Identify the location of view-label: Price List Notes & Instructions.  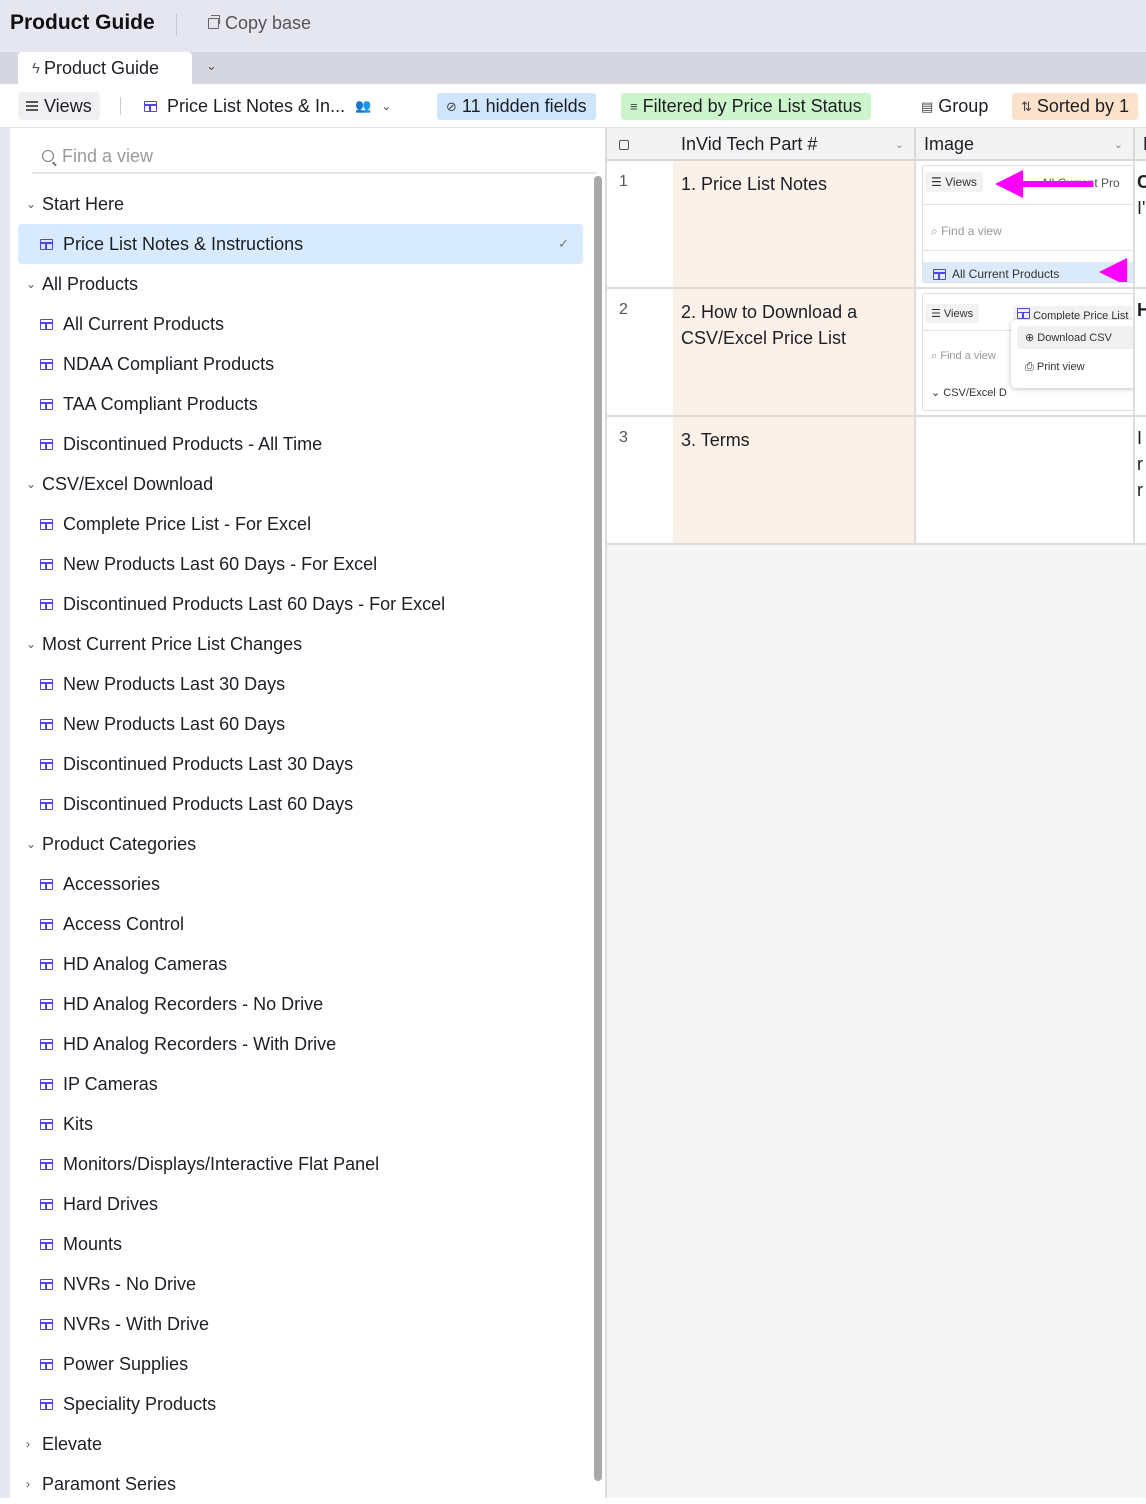
(183, 243).